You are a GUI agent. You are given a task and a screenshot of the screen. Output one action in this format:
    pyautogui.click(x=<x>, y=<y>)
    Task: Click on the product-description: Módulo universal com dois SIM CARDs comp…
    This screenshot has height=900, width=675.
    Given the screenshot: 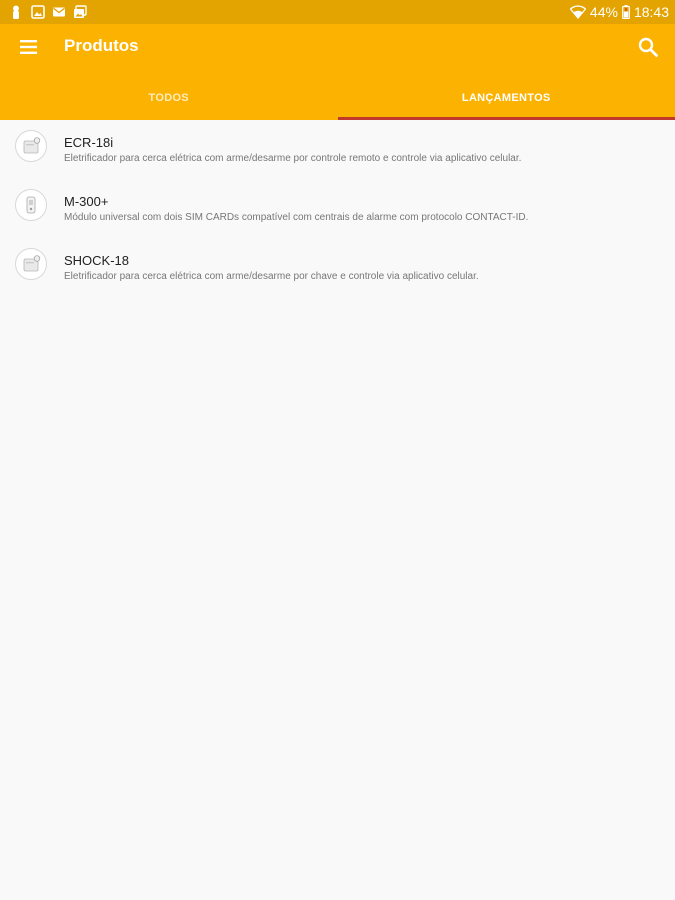 What is the action you would take?
    pyautogui.click(x=296, y=217)
    